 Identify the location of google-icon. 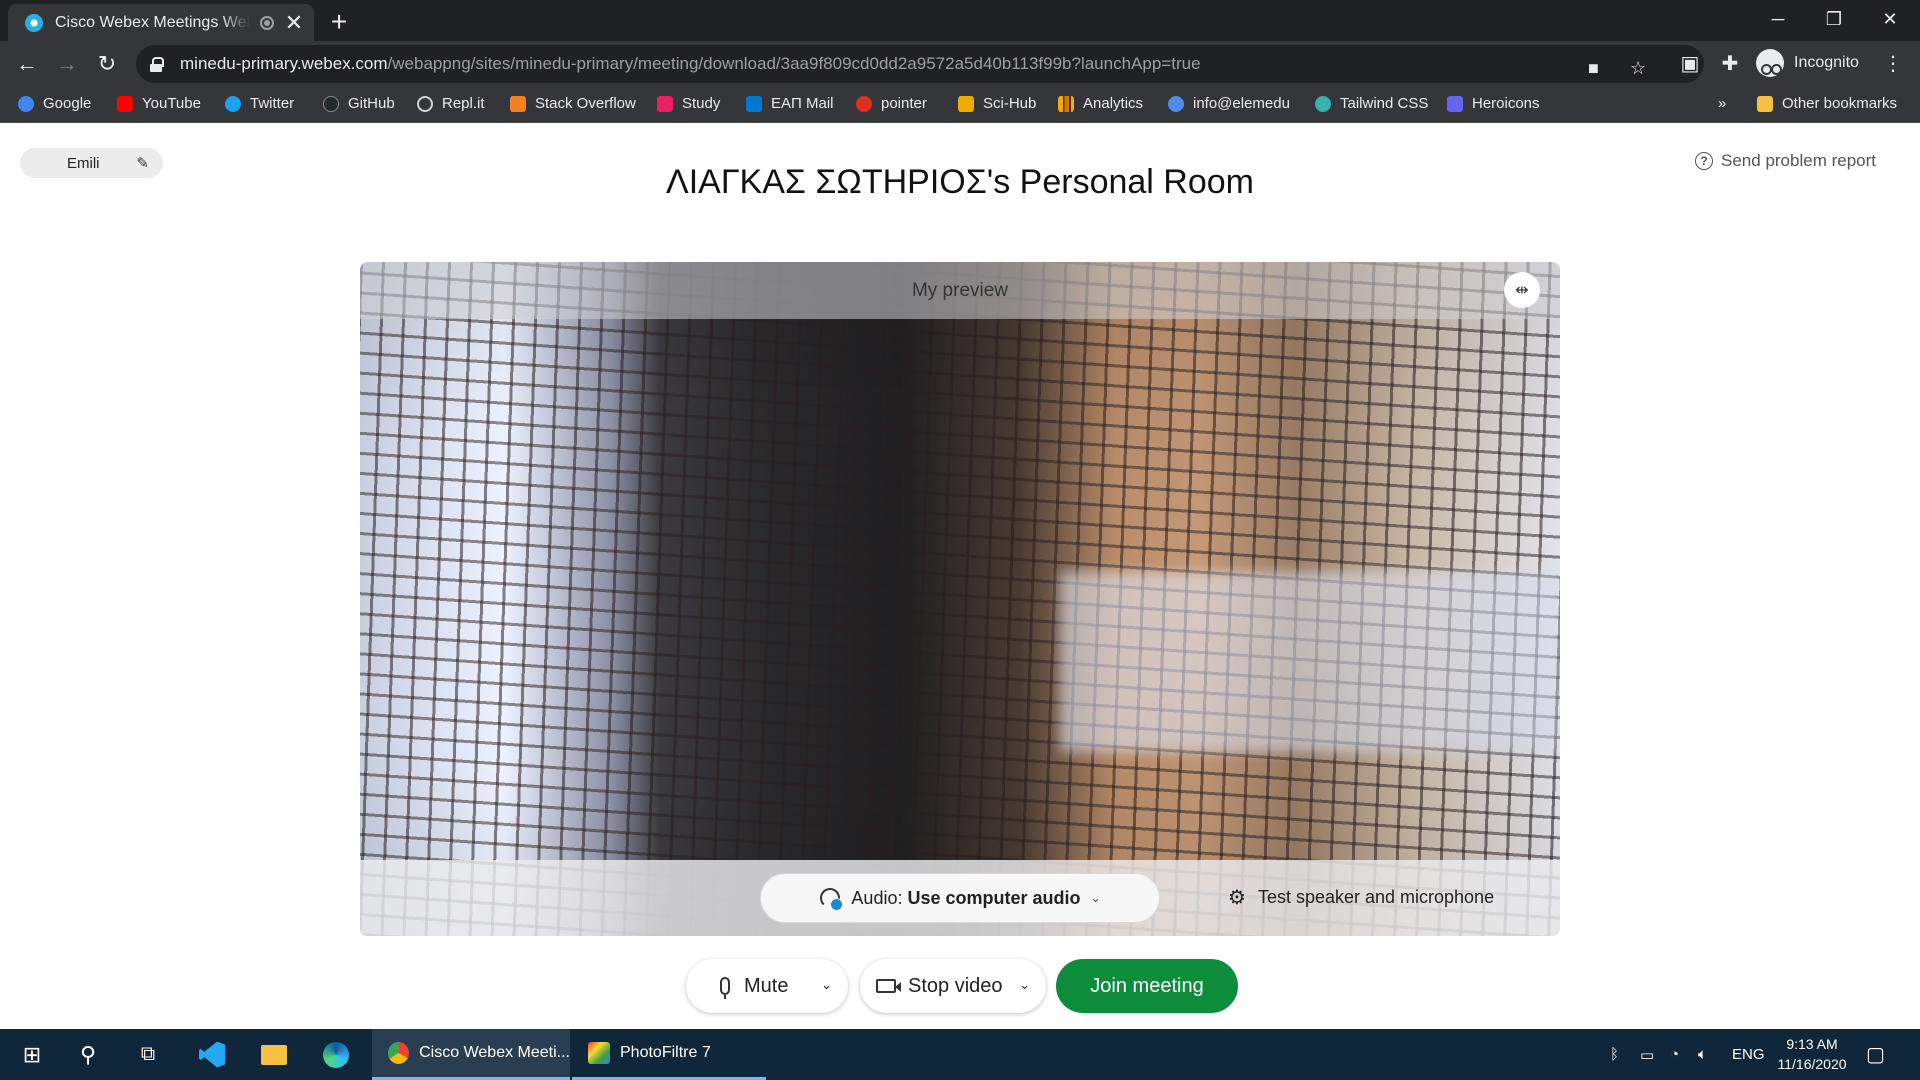
(26, 103).